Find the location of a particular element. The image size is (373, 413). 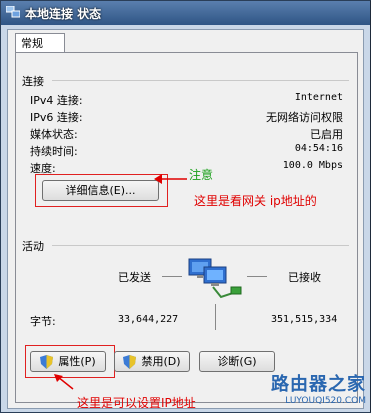

bytes-label: 字节: is located at coordinates (43, 321).